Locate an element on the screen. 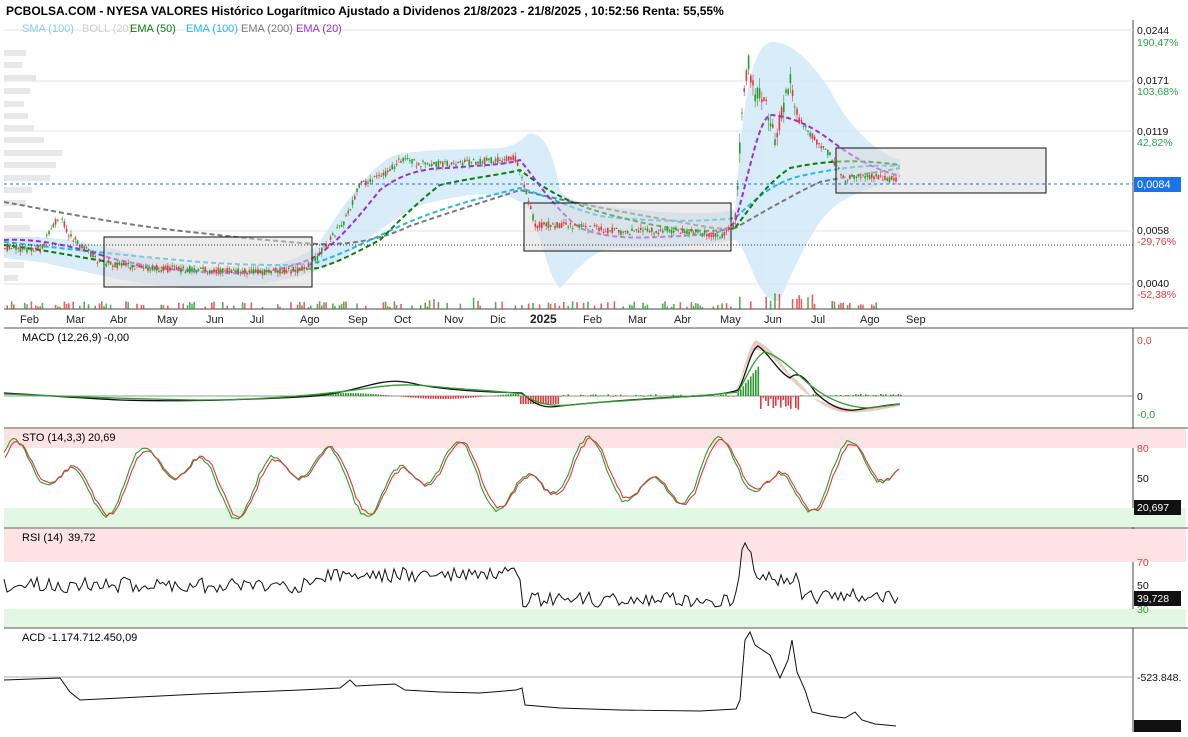 Image resolution: width=1188 pixels, height=737 pixels. sto-oversold-zone is located at coordinates (595, 517).